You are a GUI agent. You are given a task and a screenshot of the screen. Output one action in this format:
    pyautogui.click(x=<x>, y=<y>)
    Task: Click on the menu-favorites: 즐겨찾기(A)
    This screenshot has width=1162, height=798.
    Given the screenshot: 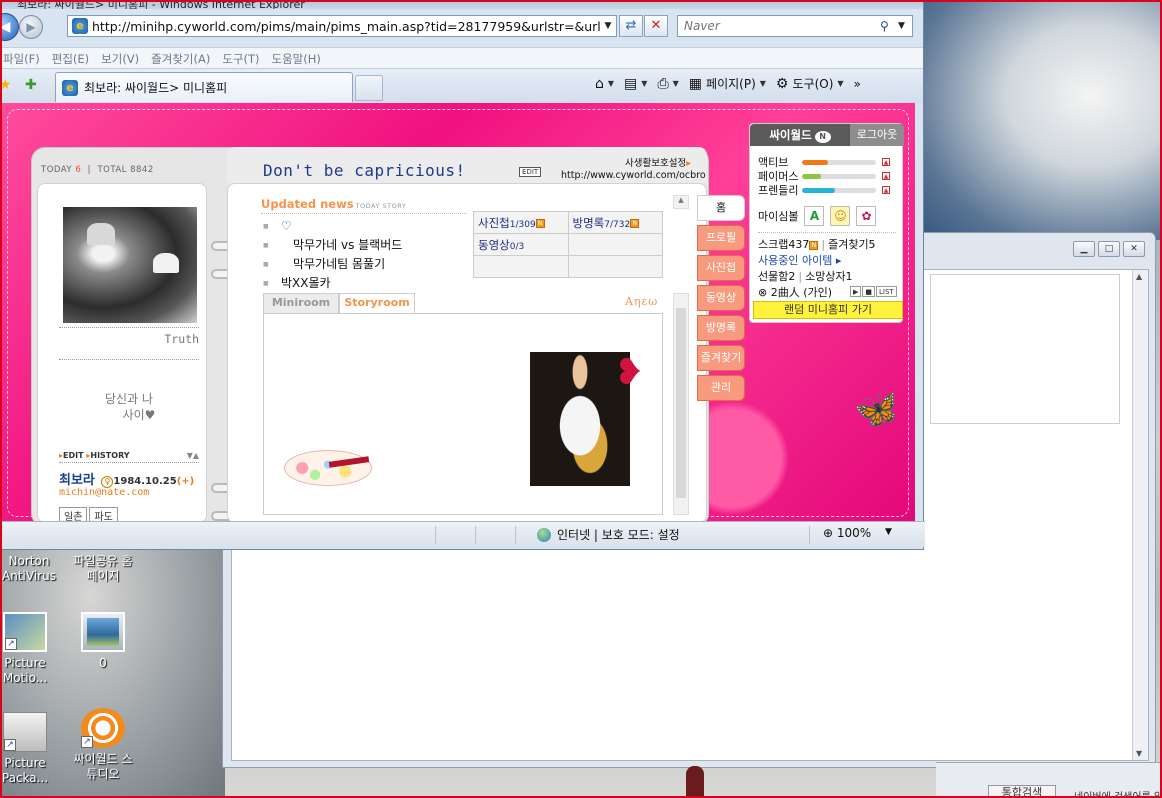 What is the action you would take?
    pyautogui.click(x=180, y=58)
    